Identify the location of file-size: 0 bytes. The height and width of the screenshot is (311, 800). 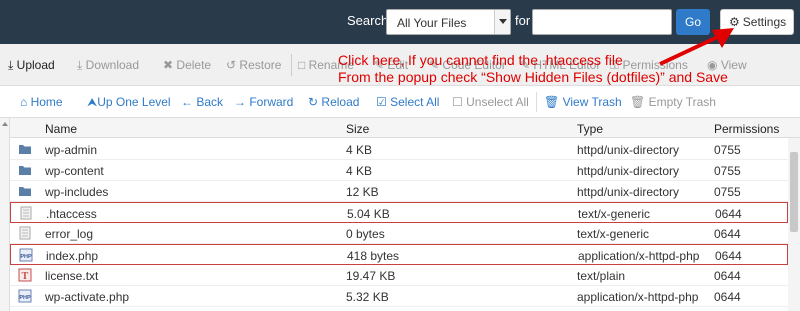
(365, 234).